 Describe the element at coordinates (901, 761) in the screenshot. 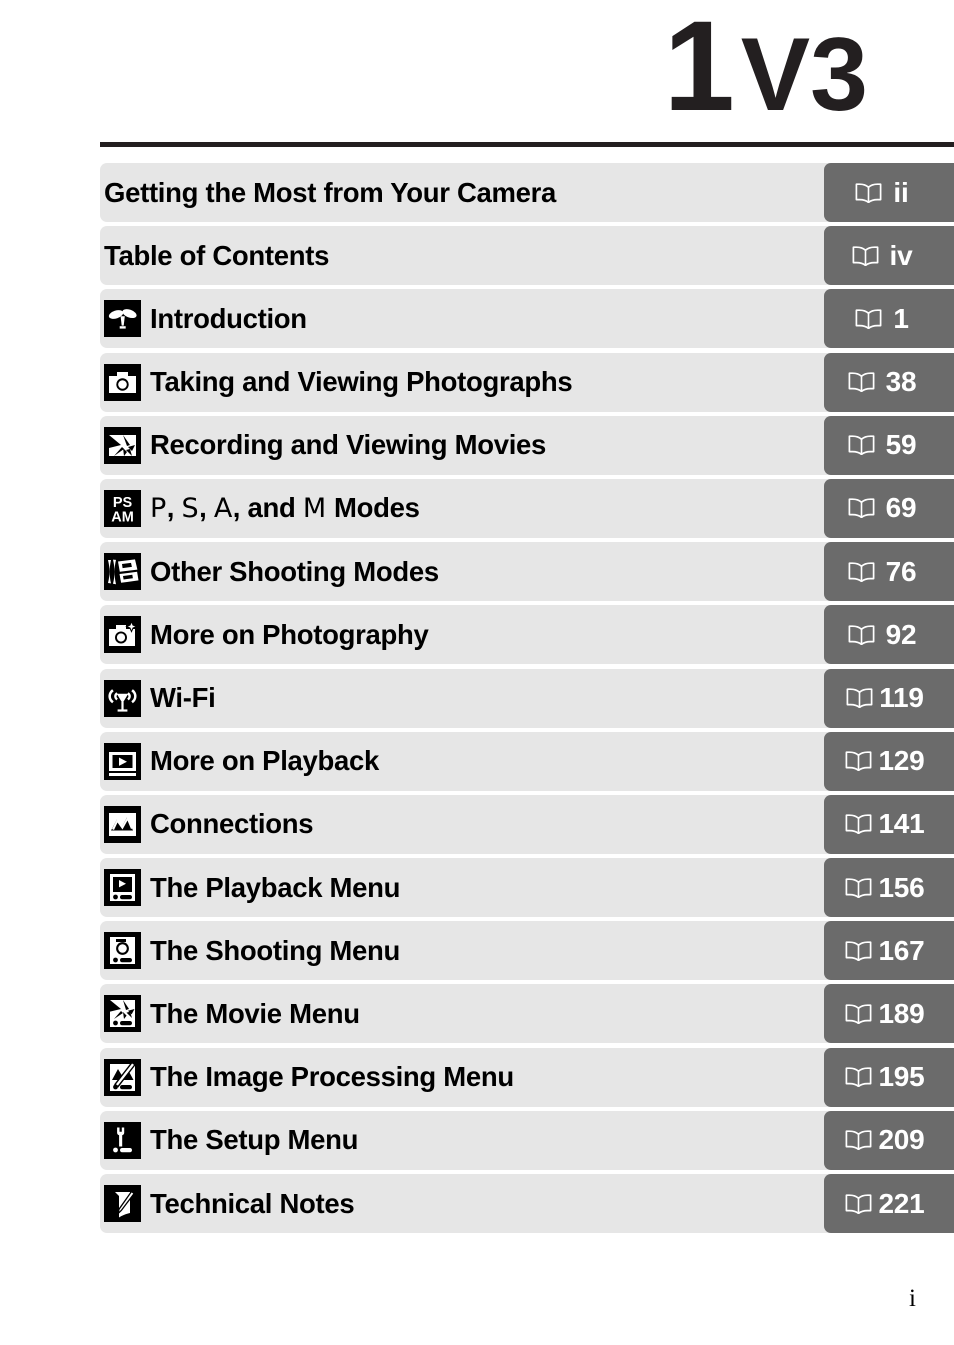

I see `page-number: 129` at that location.